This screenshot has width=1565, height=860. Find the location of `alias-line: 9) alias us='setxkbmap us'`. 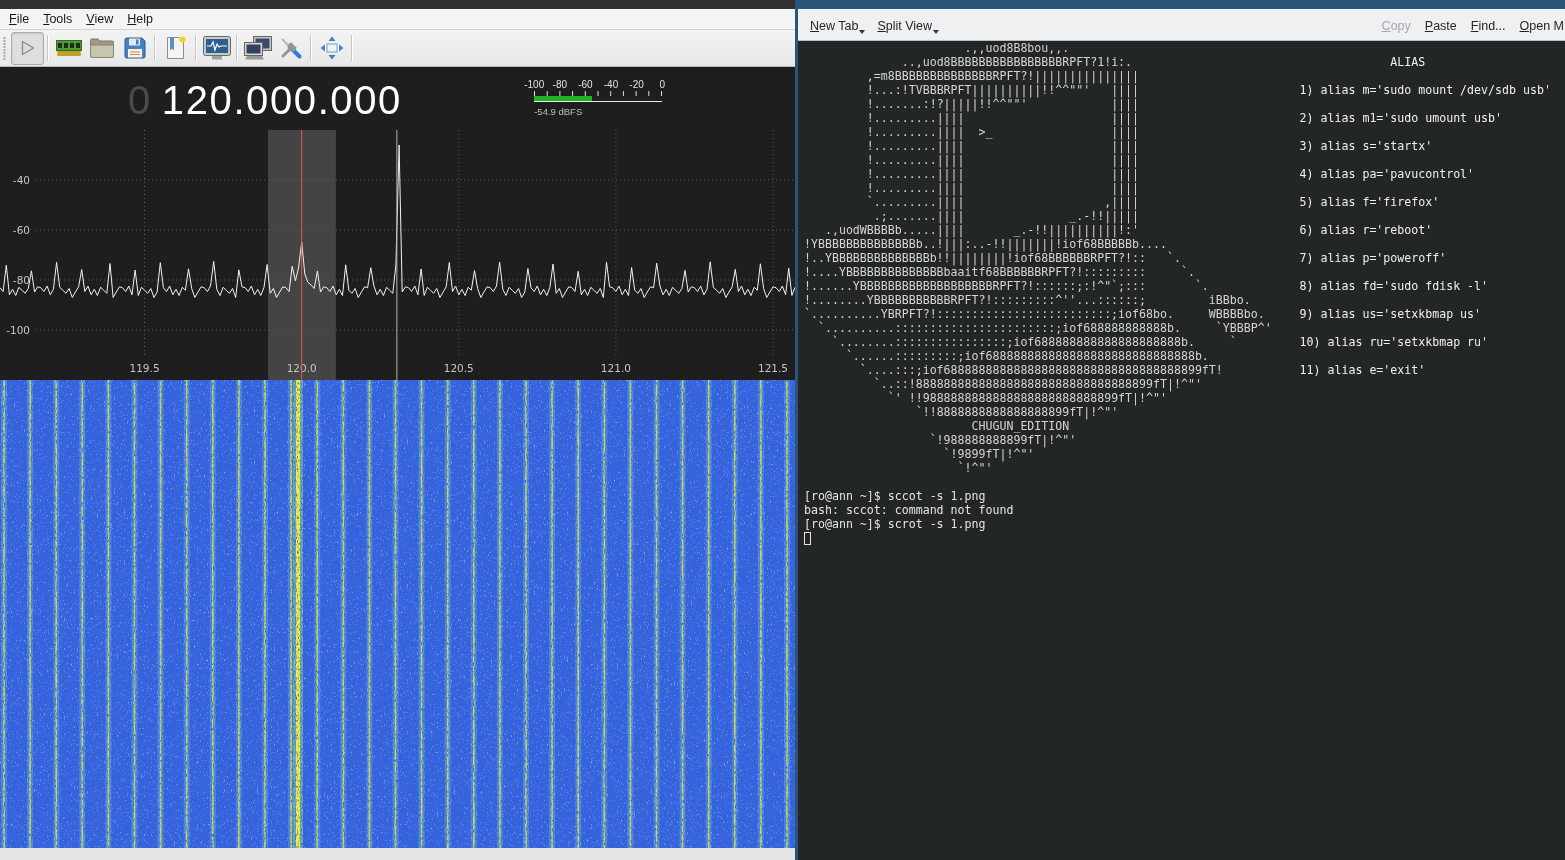

alias-line: 9) alias us='setxkbmap us' is located at coordinates (1390, 314).